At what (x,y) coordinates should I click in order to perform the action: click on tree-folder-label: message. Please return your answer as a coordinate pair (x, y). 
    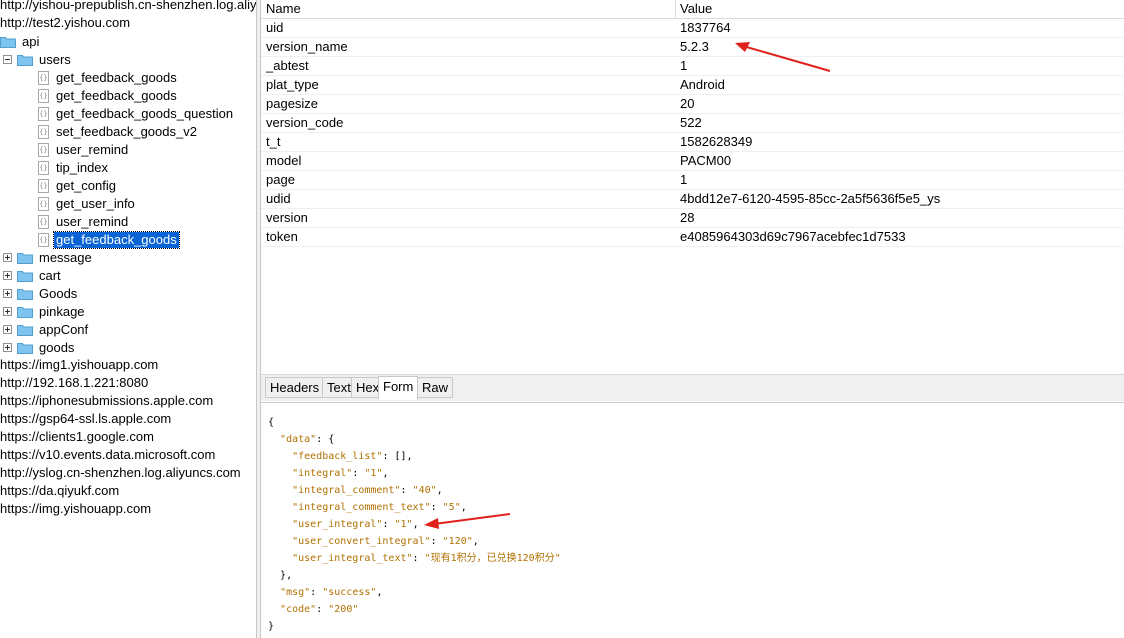
    Looking at the image, I should click on (65, 257).